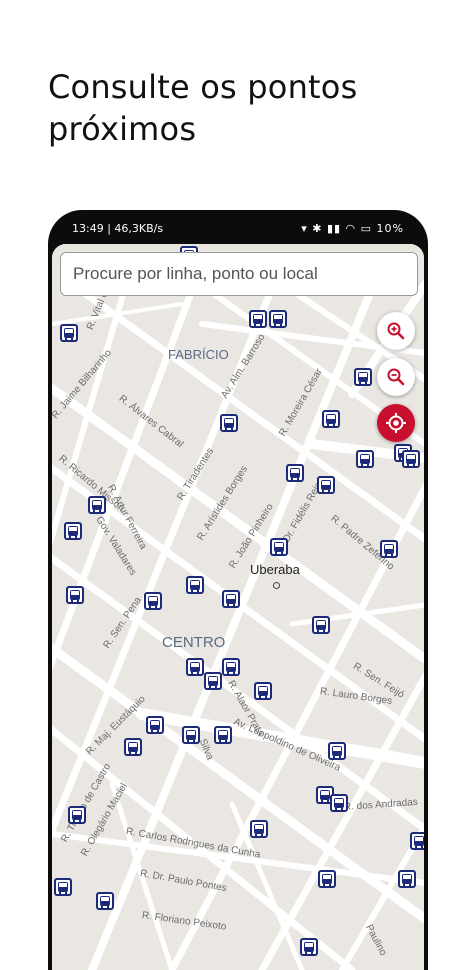 This screenshot has width=474, height=970. I want to click on district-label-fabricio: FABRÍCIO, so click(198, 354).